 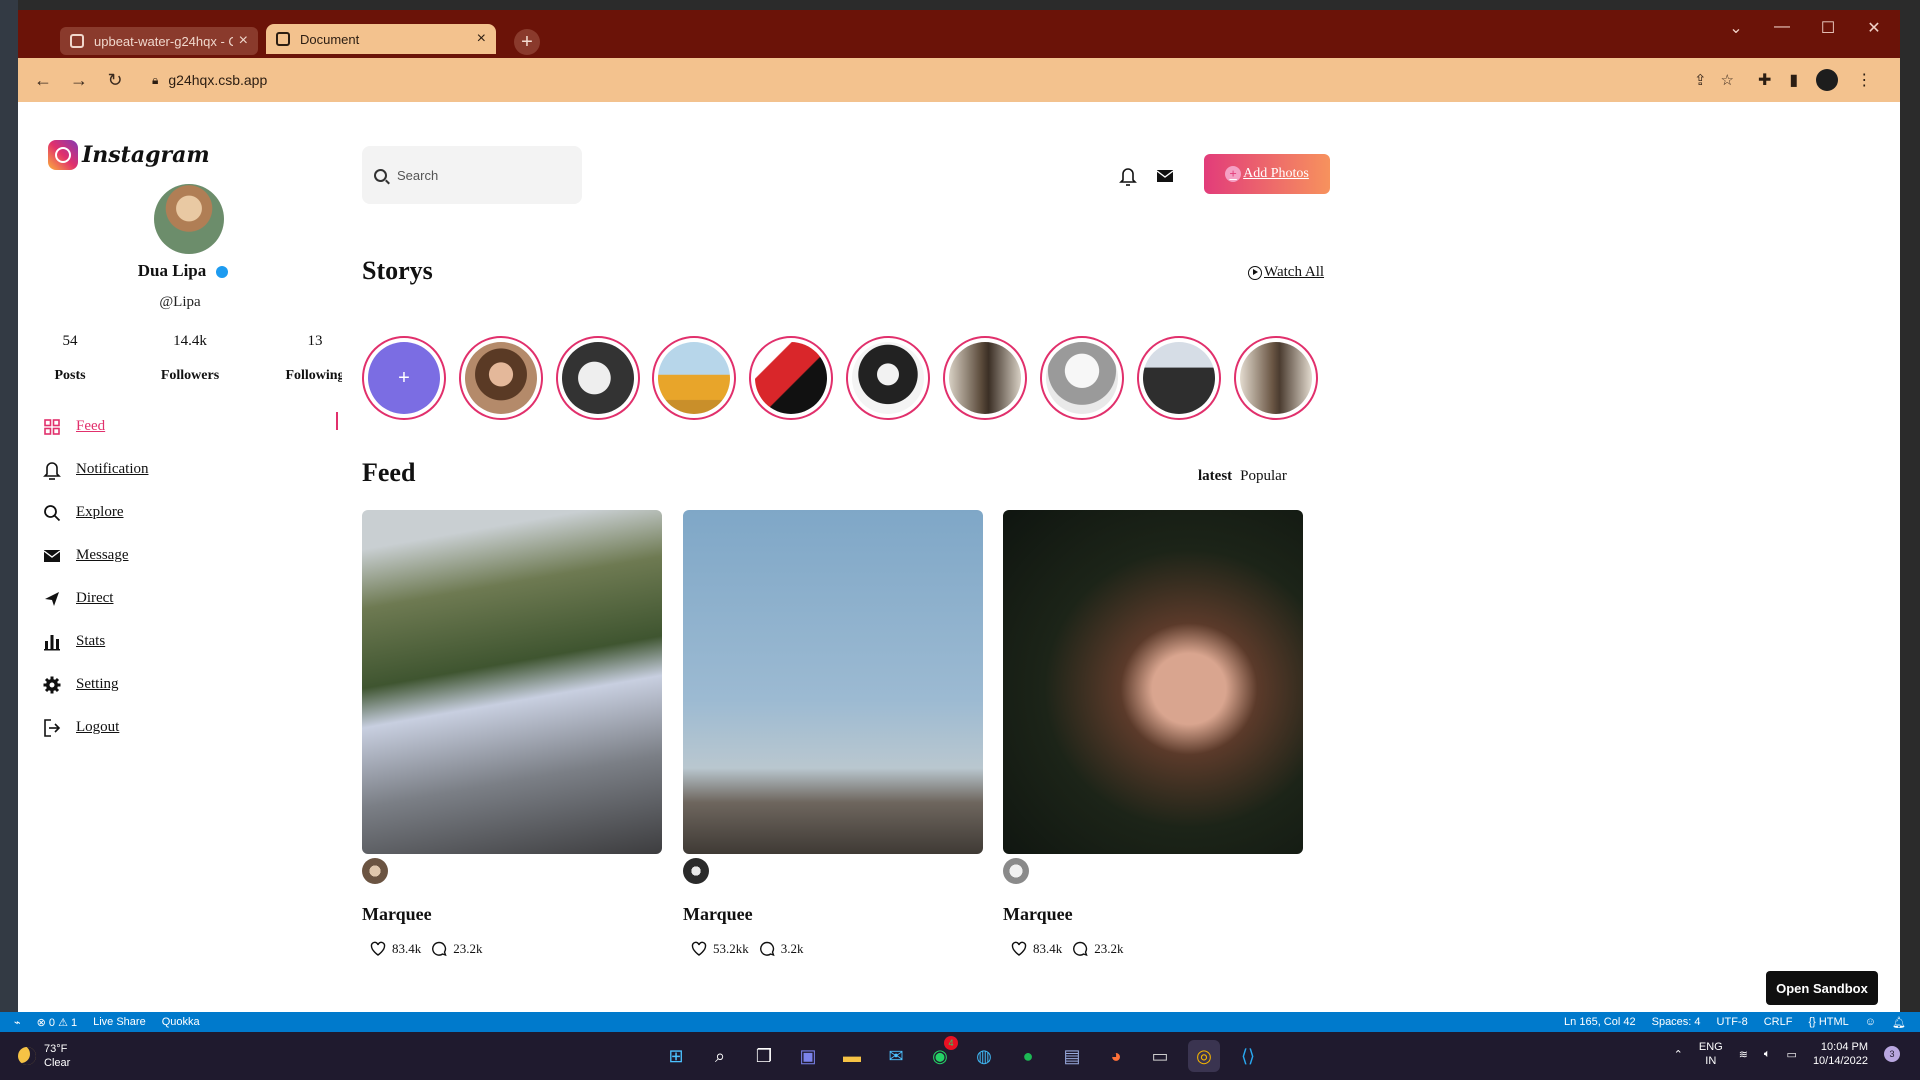 I want to click on sidebar-item-notification: Notification, so click(x=202, y=469).